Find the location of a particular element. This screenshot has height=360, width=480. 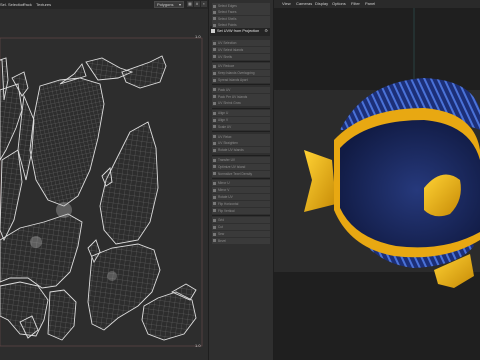

tool-active-label: Set UVW from Projection is located at coordinates (238, 31).